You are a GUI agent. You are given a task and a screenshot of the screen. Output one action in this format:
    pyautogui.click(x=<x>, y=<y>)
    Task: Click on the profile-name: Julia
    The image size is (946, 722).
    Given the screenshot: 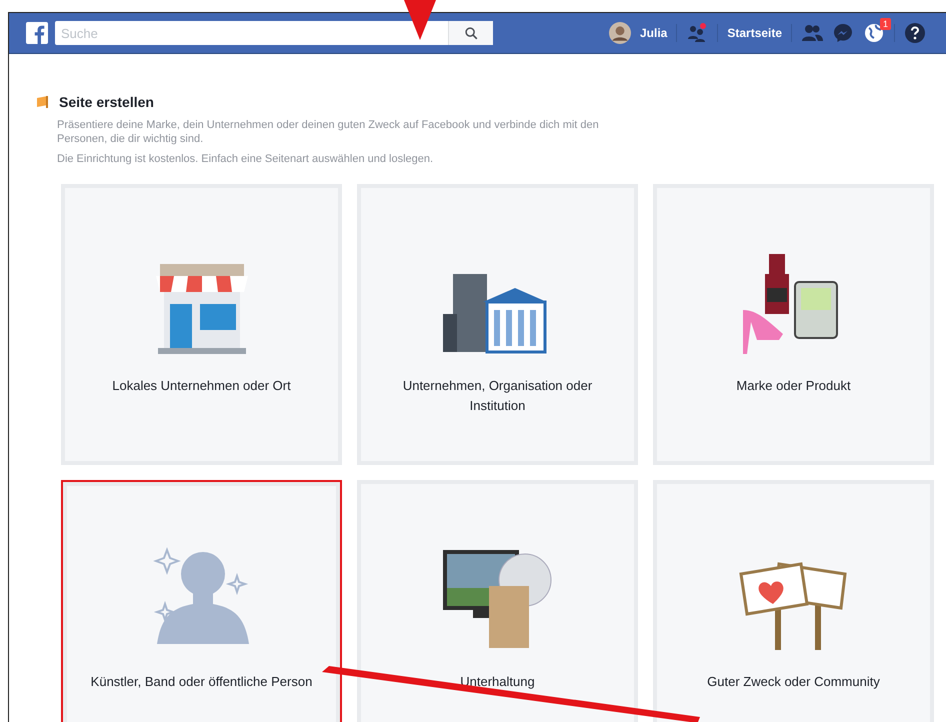 What is the action you would take?
    pyautogui.click(x=654, y=33)
    